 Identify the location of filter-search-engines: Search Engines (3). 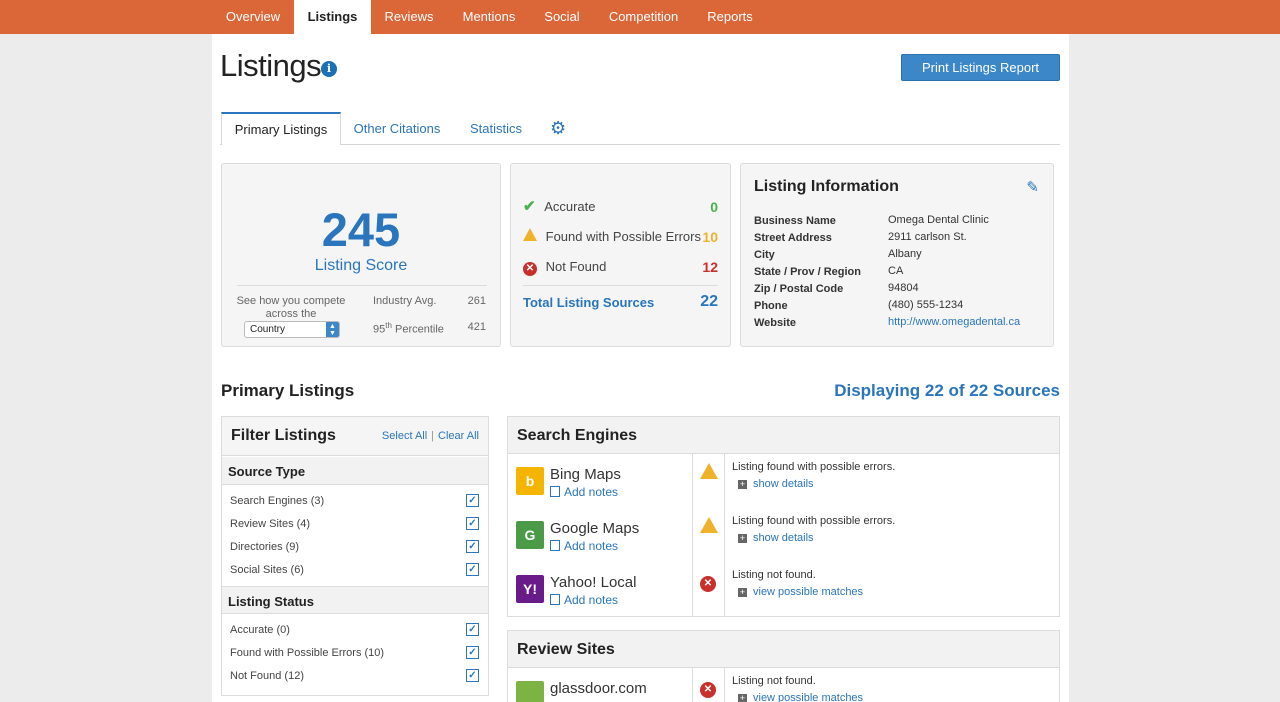
(277, 501).